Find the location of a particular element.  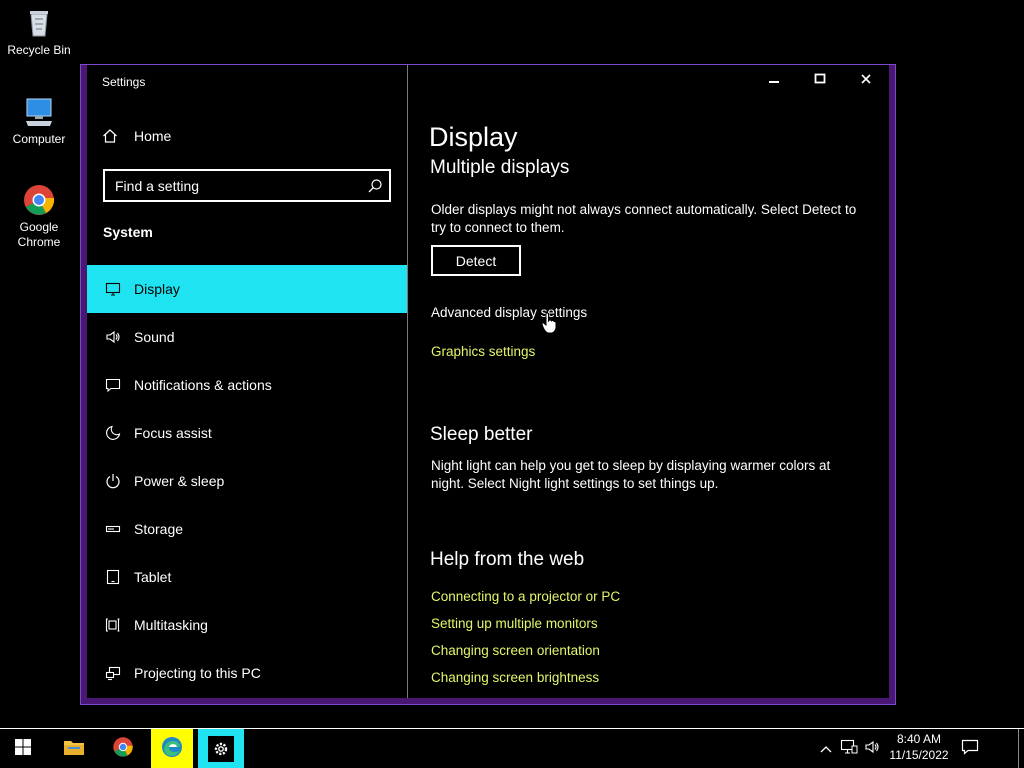

speaker-icon is located at coordinates (113, 337).